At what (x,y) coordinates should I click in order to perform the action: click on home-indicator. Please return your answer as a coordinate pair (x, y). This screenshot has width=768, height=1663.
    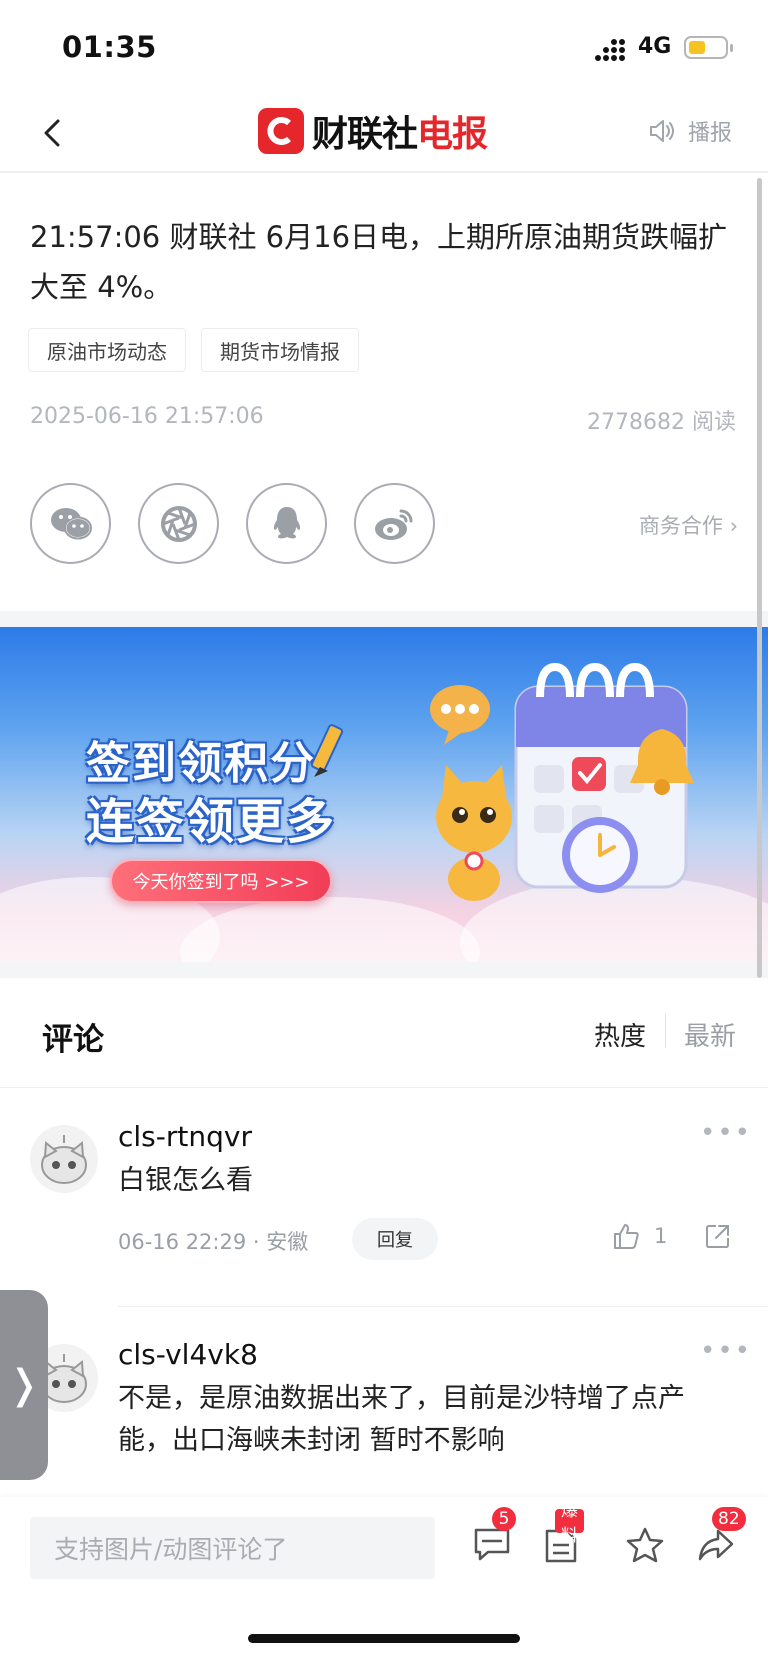
    Looking at the image, I should click on (384, 1638).